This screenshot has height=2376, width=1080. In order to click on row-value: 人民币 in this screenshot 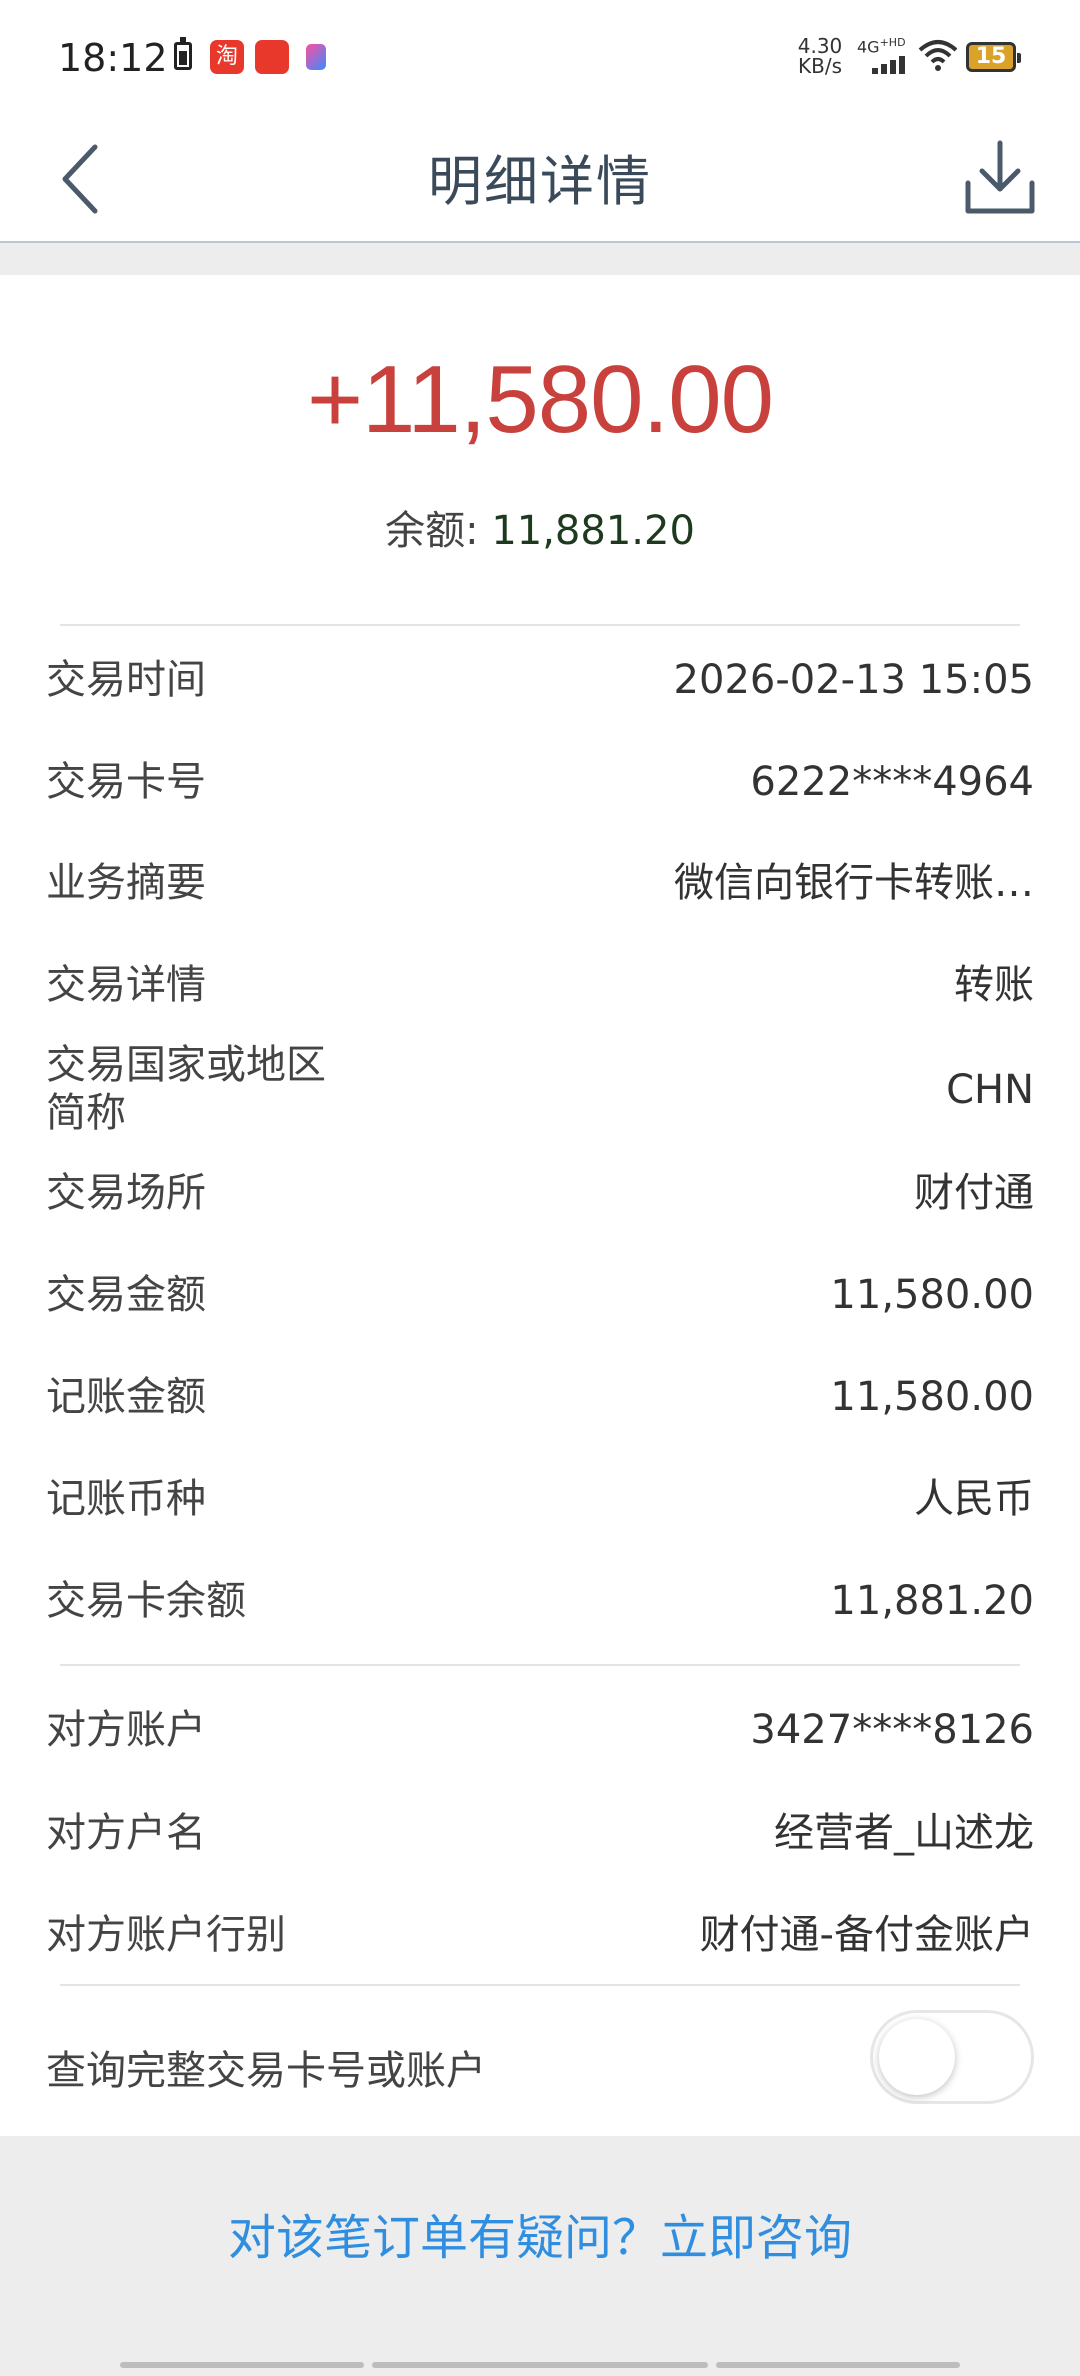, I will do `click(974, 1499)`.